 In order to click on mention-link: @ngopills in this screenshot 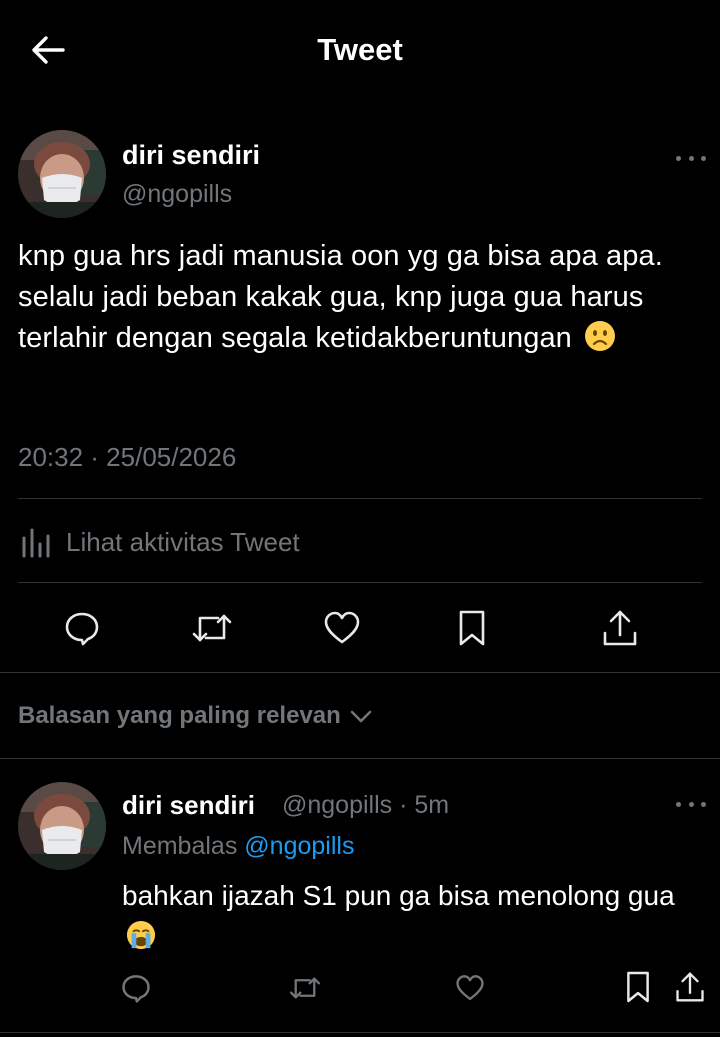, I will do `click(299, 846)`.